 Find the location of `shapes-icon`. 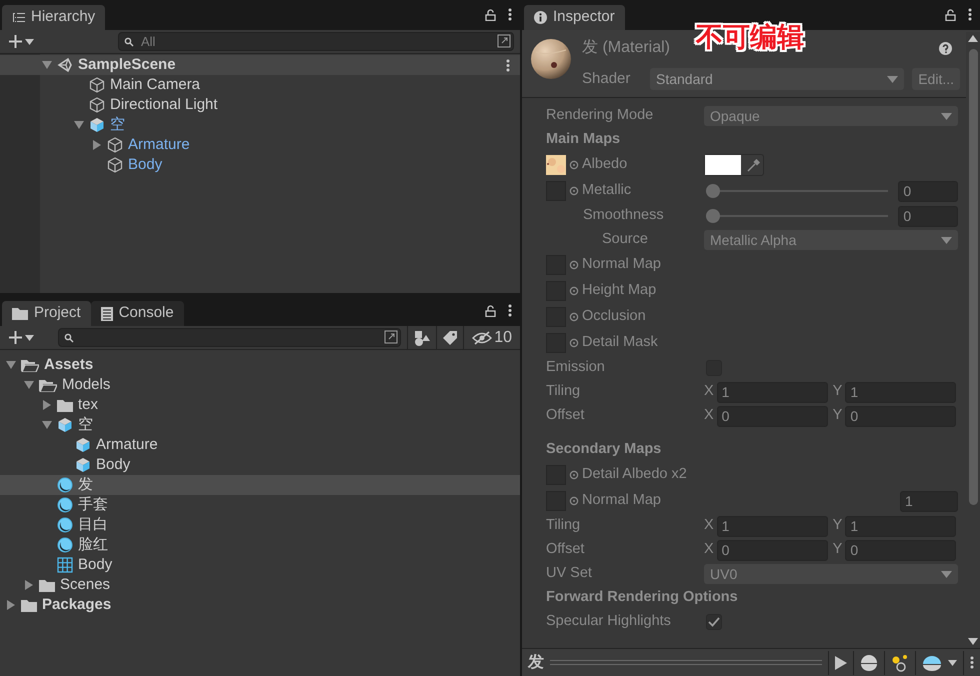

shapes-icon is located at coordinates (422, 338).